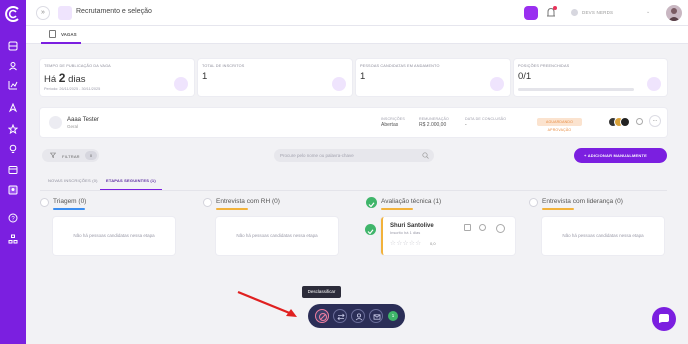  I want to click on inscricoes-value: Abertas, so click(390, 125).